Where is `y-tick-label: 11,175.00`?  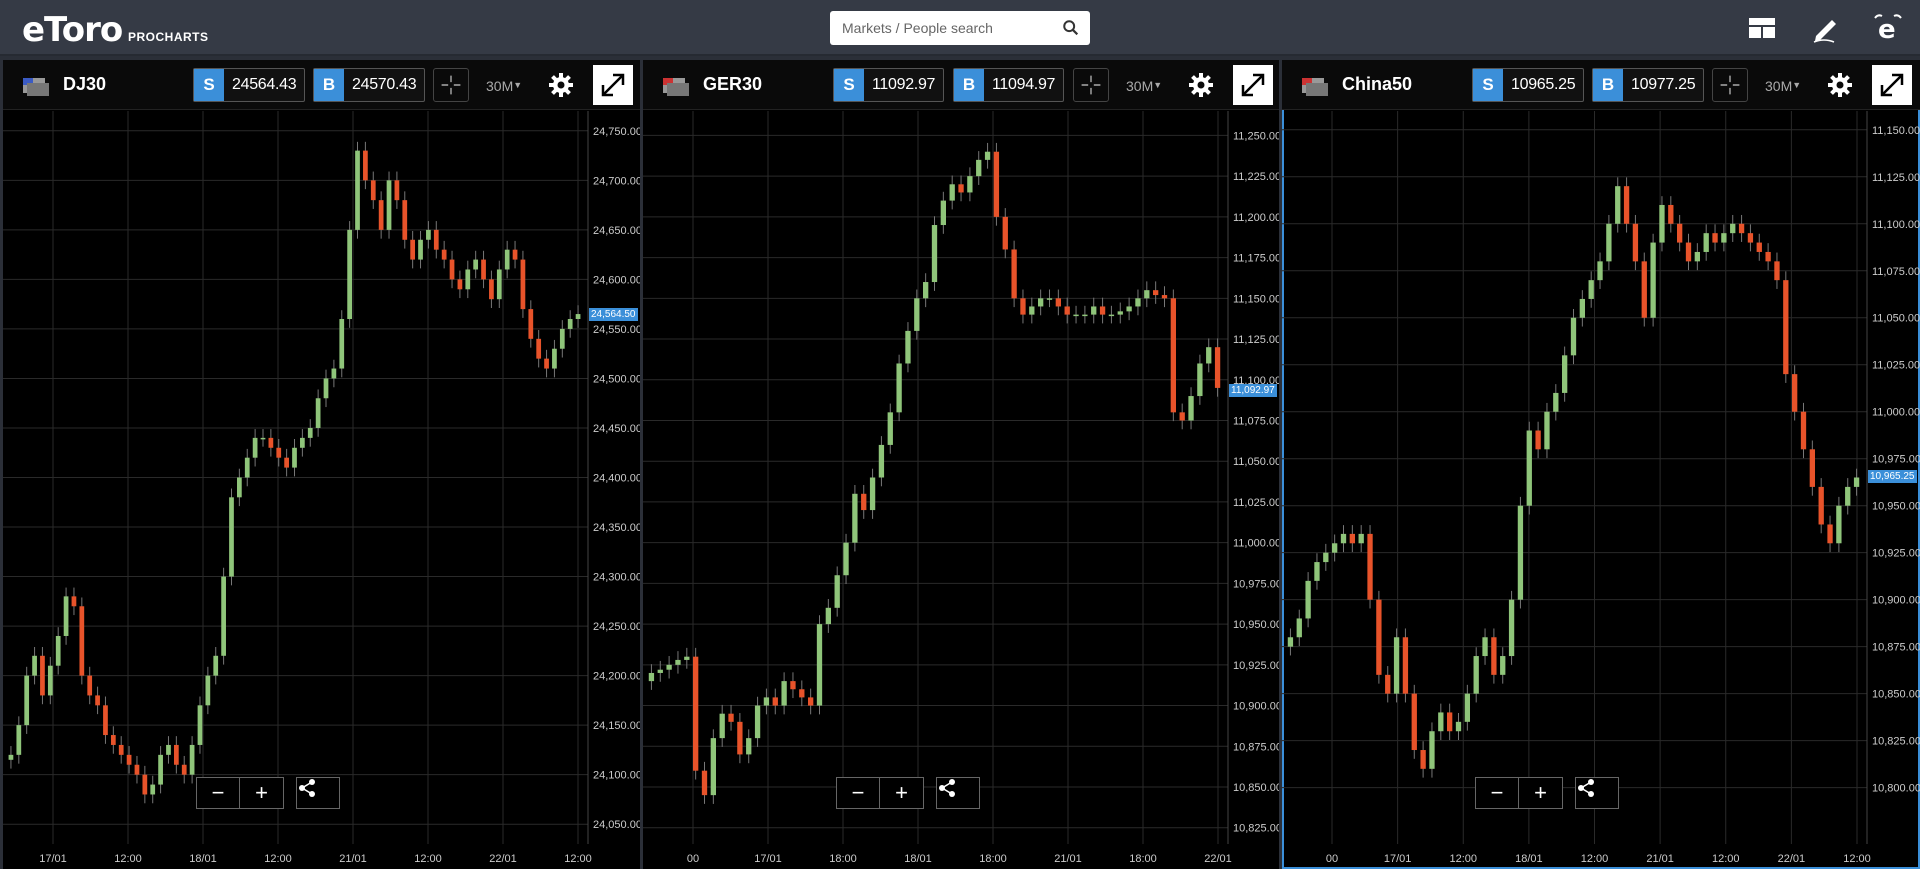
y-tick-label: 11,175.00 is located at coordinates (1256, 259).